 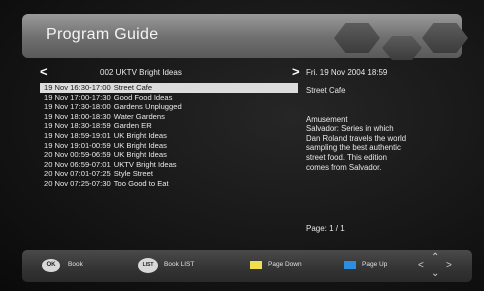 What do you see at coordinates (325, 228) in the screenshot?
I see `page-indicator: Page: 1 / 1` at bounding box center [325, 228].